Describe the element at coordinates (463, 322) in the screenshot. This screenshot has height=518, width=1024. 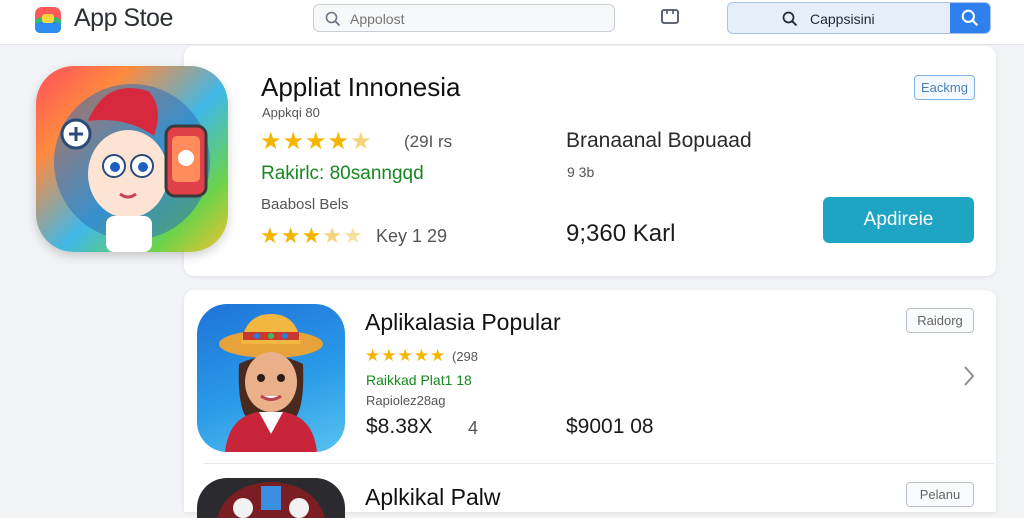
I see `popular-app-title: Aplikalasia Popular` at that location.